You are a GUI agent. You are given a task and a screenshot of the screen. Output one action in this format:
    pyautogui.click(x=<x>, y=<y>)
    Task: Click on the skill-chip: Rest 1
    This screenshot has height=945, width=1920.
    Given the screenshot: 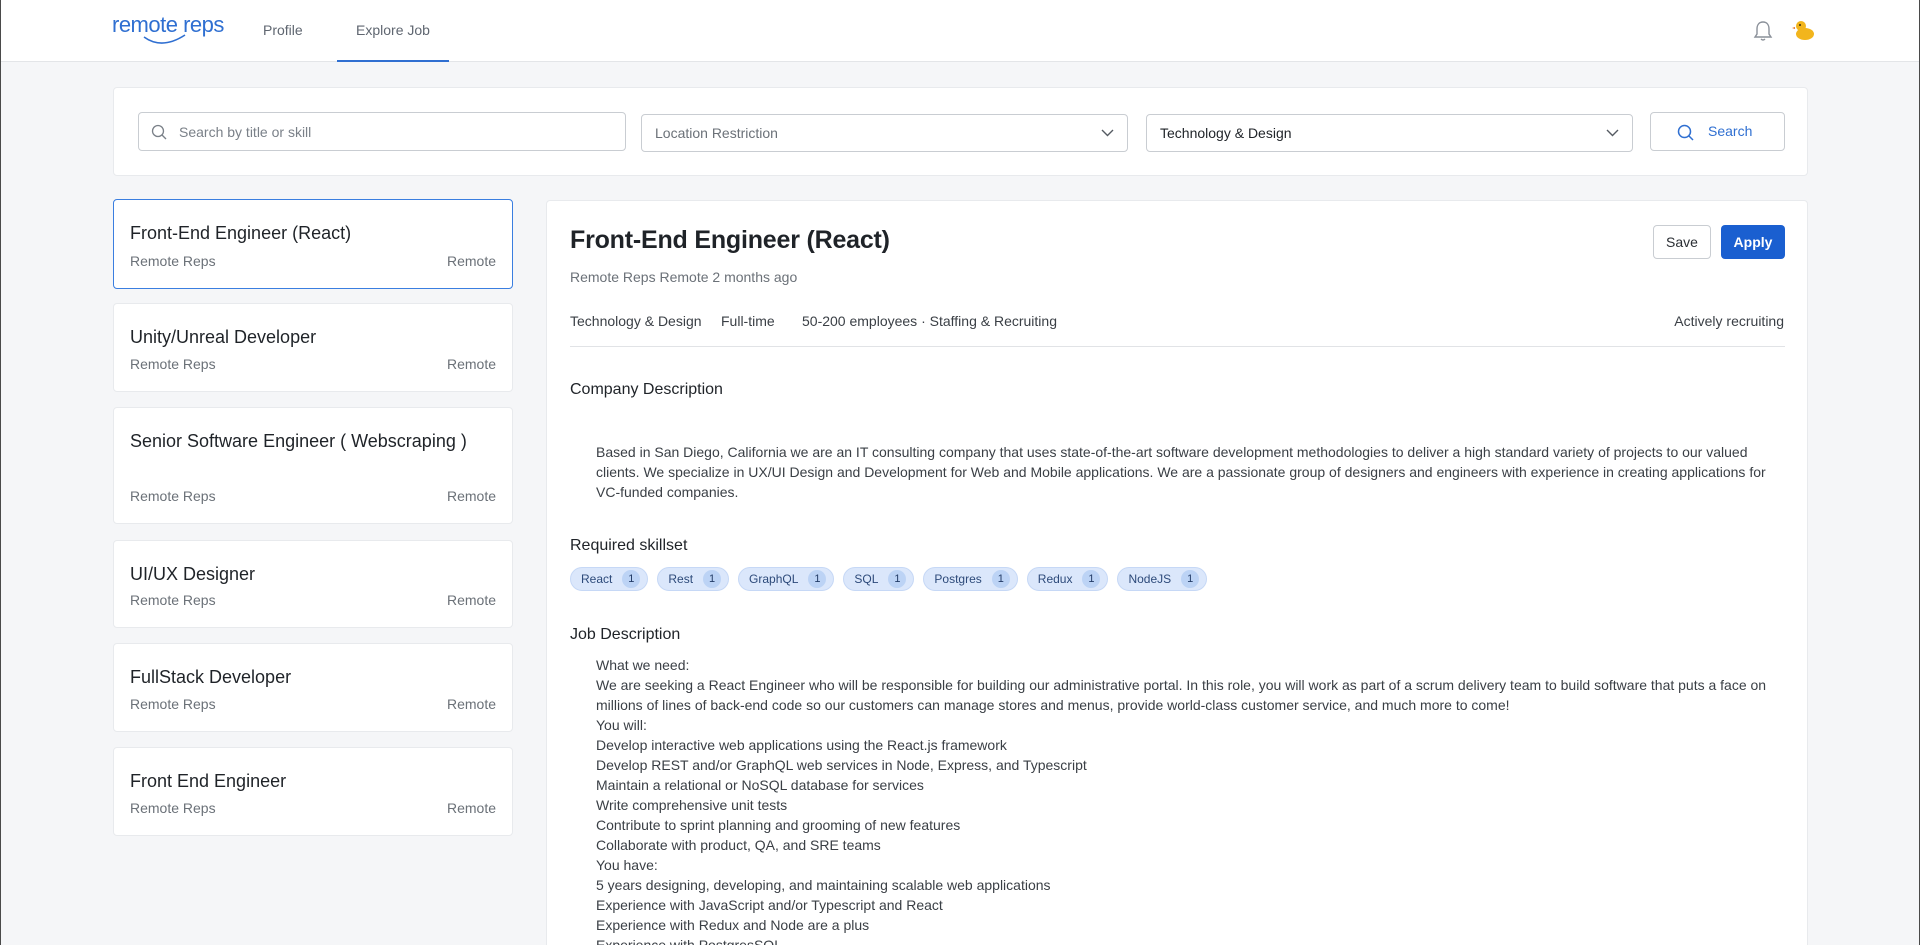 What is the action you would take?
    pyautogui.click(x=693, y=579)
    